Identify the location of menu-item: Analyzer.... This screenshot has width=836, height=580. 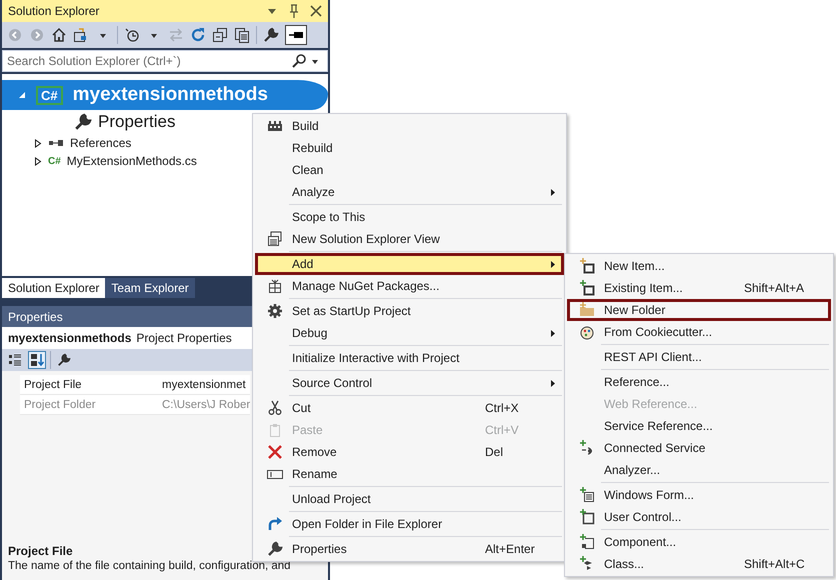
(699, 470).